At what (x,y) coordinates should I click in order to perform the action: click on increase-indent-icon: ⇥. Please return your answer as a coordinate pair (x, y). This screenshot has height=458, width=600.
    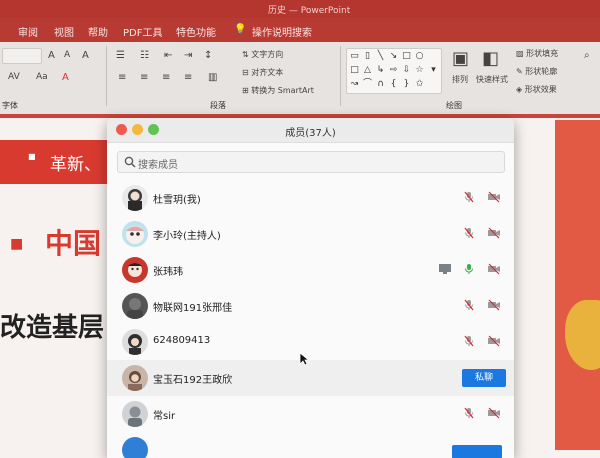
    Looking at the image, I should click on (188, 55).